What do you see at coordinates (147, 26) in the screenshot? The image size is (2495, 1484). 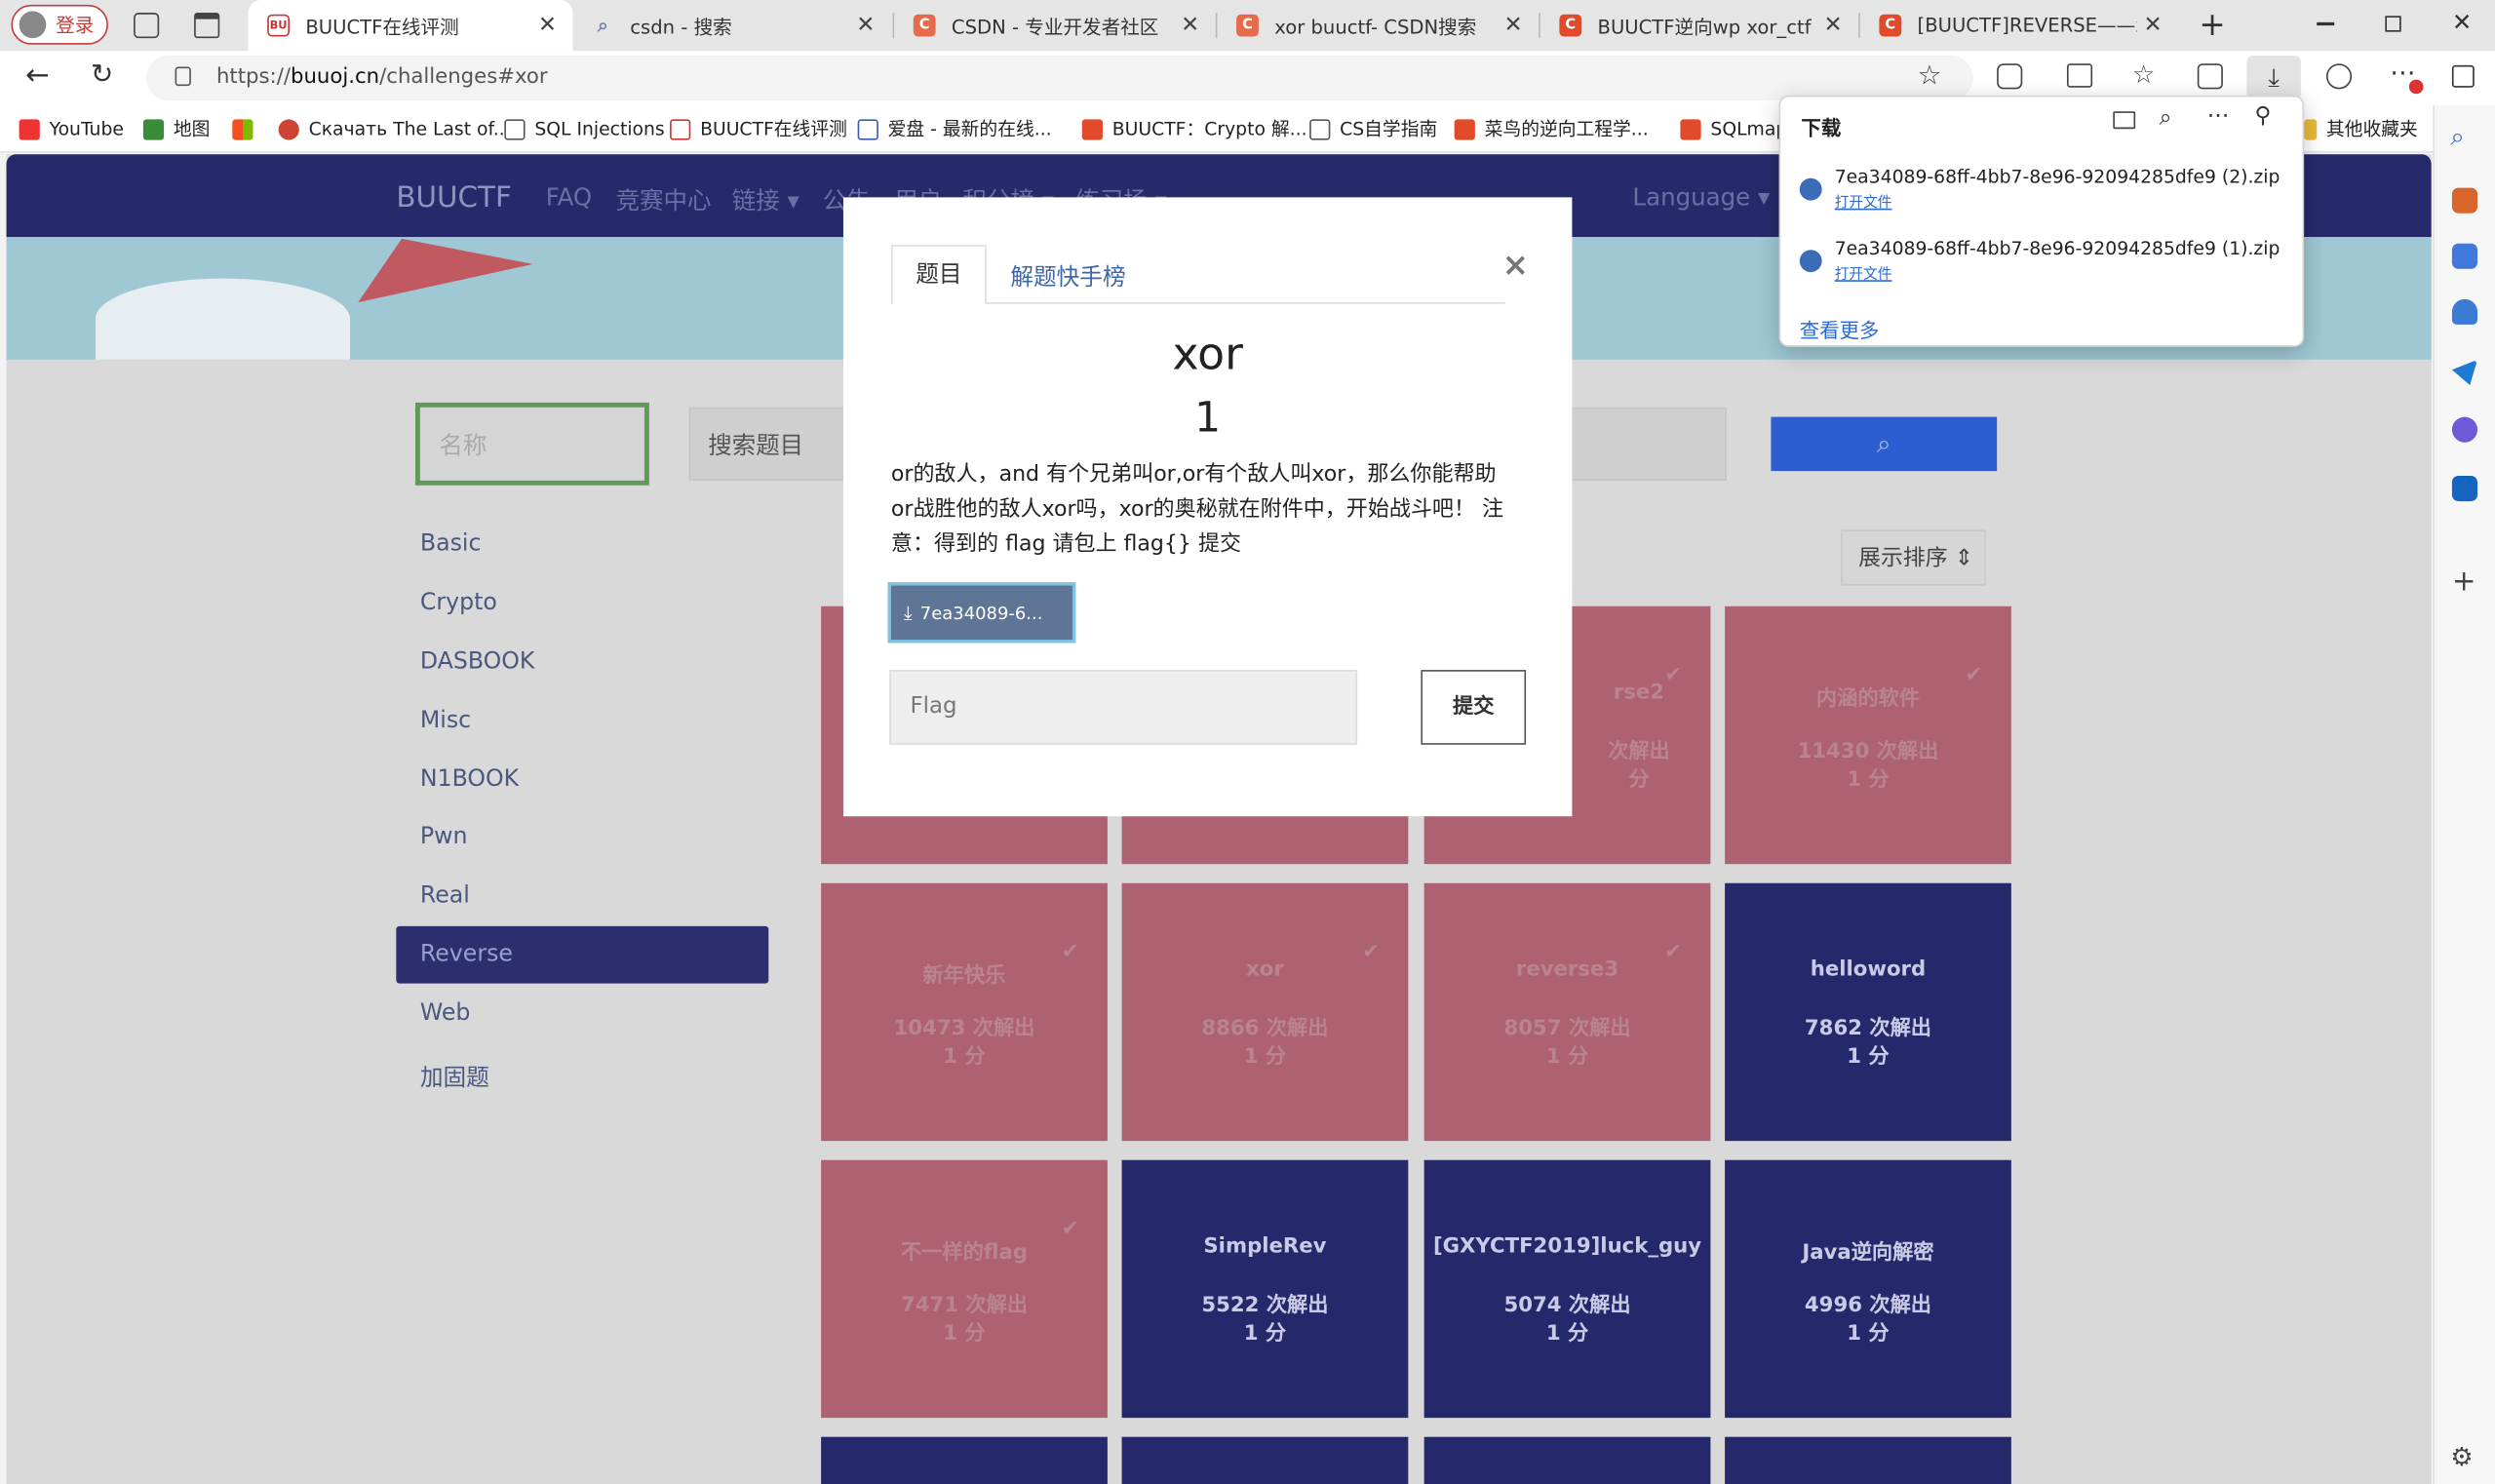 I see `workspaces-icon` at bounding box center [147, 26].